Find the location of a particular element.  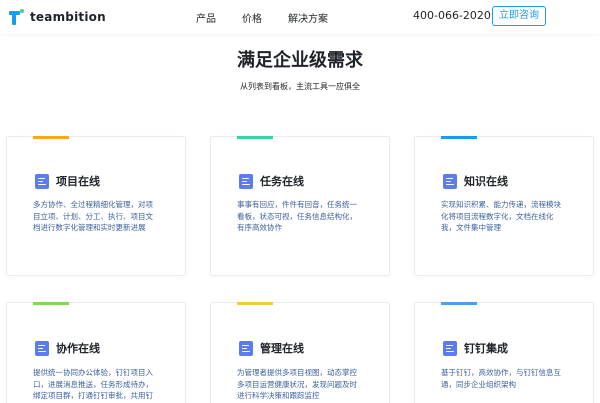

phone-number: 400-066-2020 is located at coordinates (452, 15).